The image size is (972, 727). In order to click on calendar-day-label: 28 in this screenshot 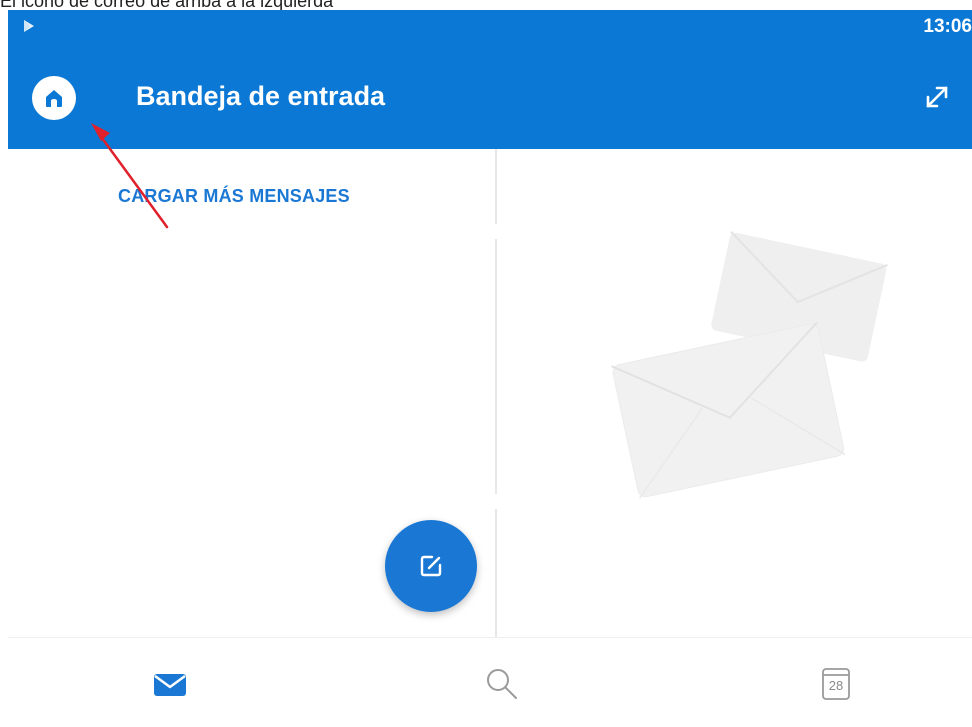, I will do `click(836, 685)`.